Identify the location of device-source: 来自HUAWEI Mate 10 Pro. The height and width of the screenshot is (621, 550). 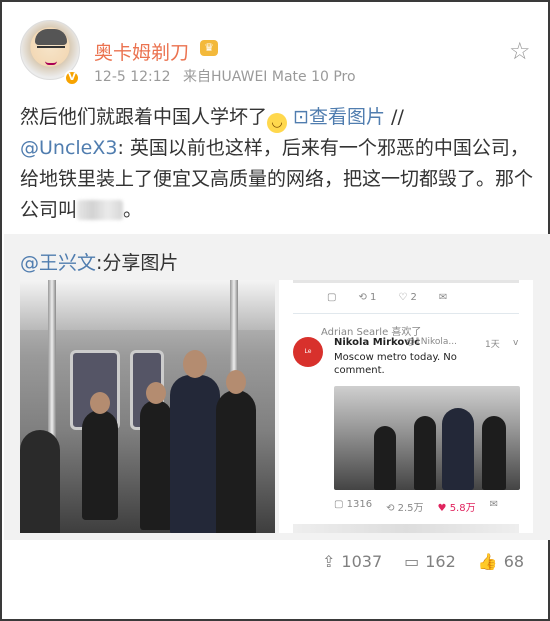
(269, 77).